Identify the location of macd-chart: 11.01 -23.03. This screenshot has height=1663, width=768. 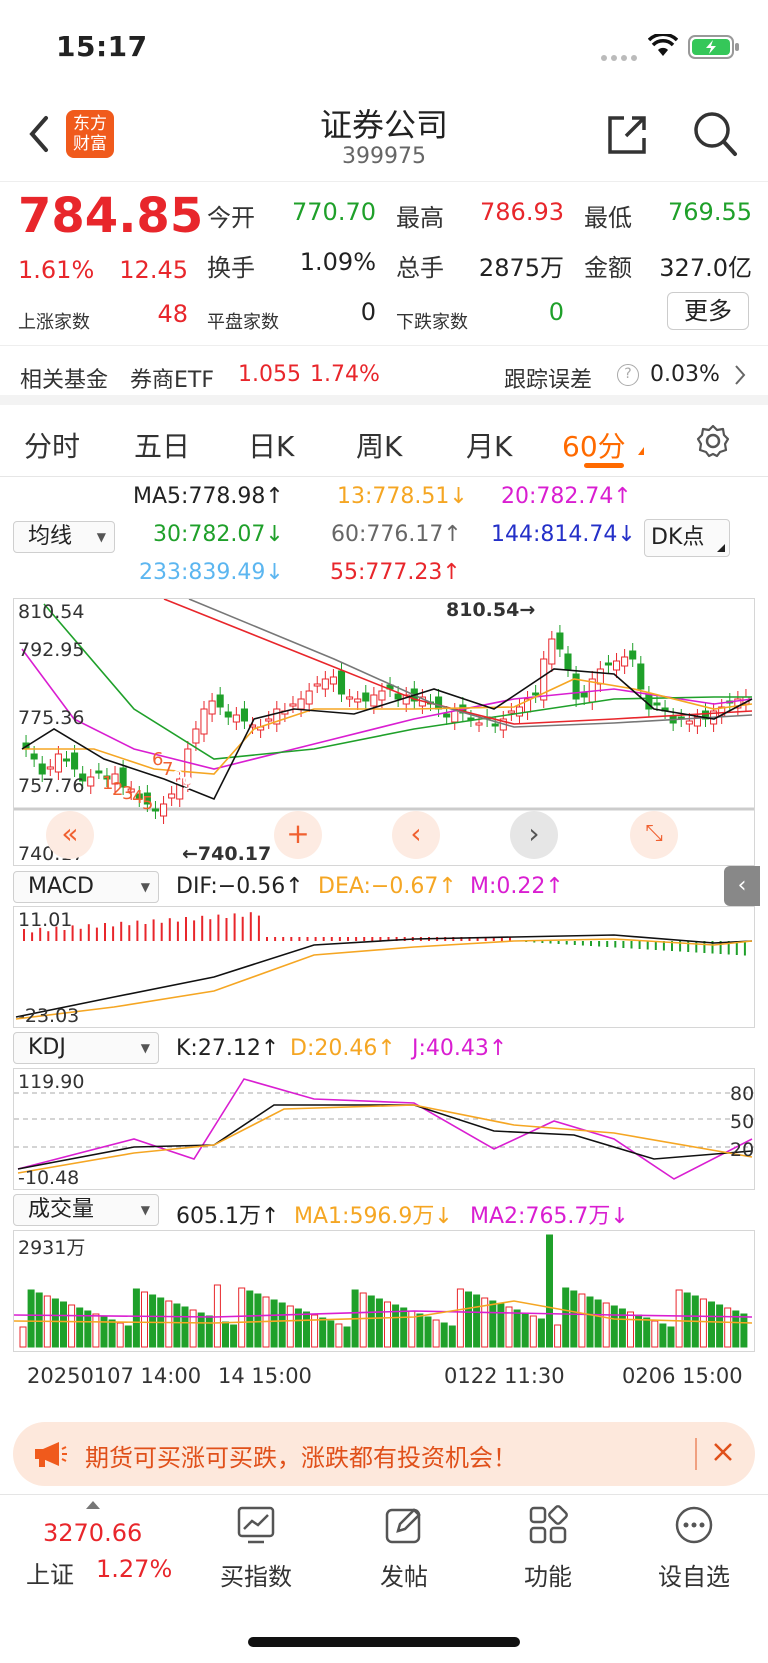
(384, 967).